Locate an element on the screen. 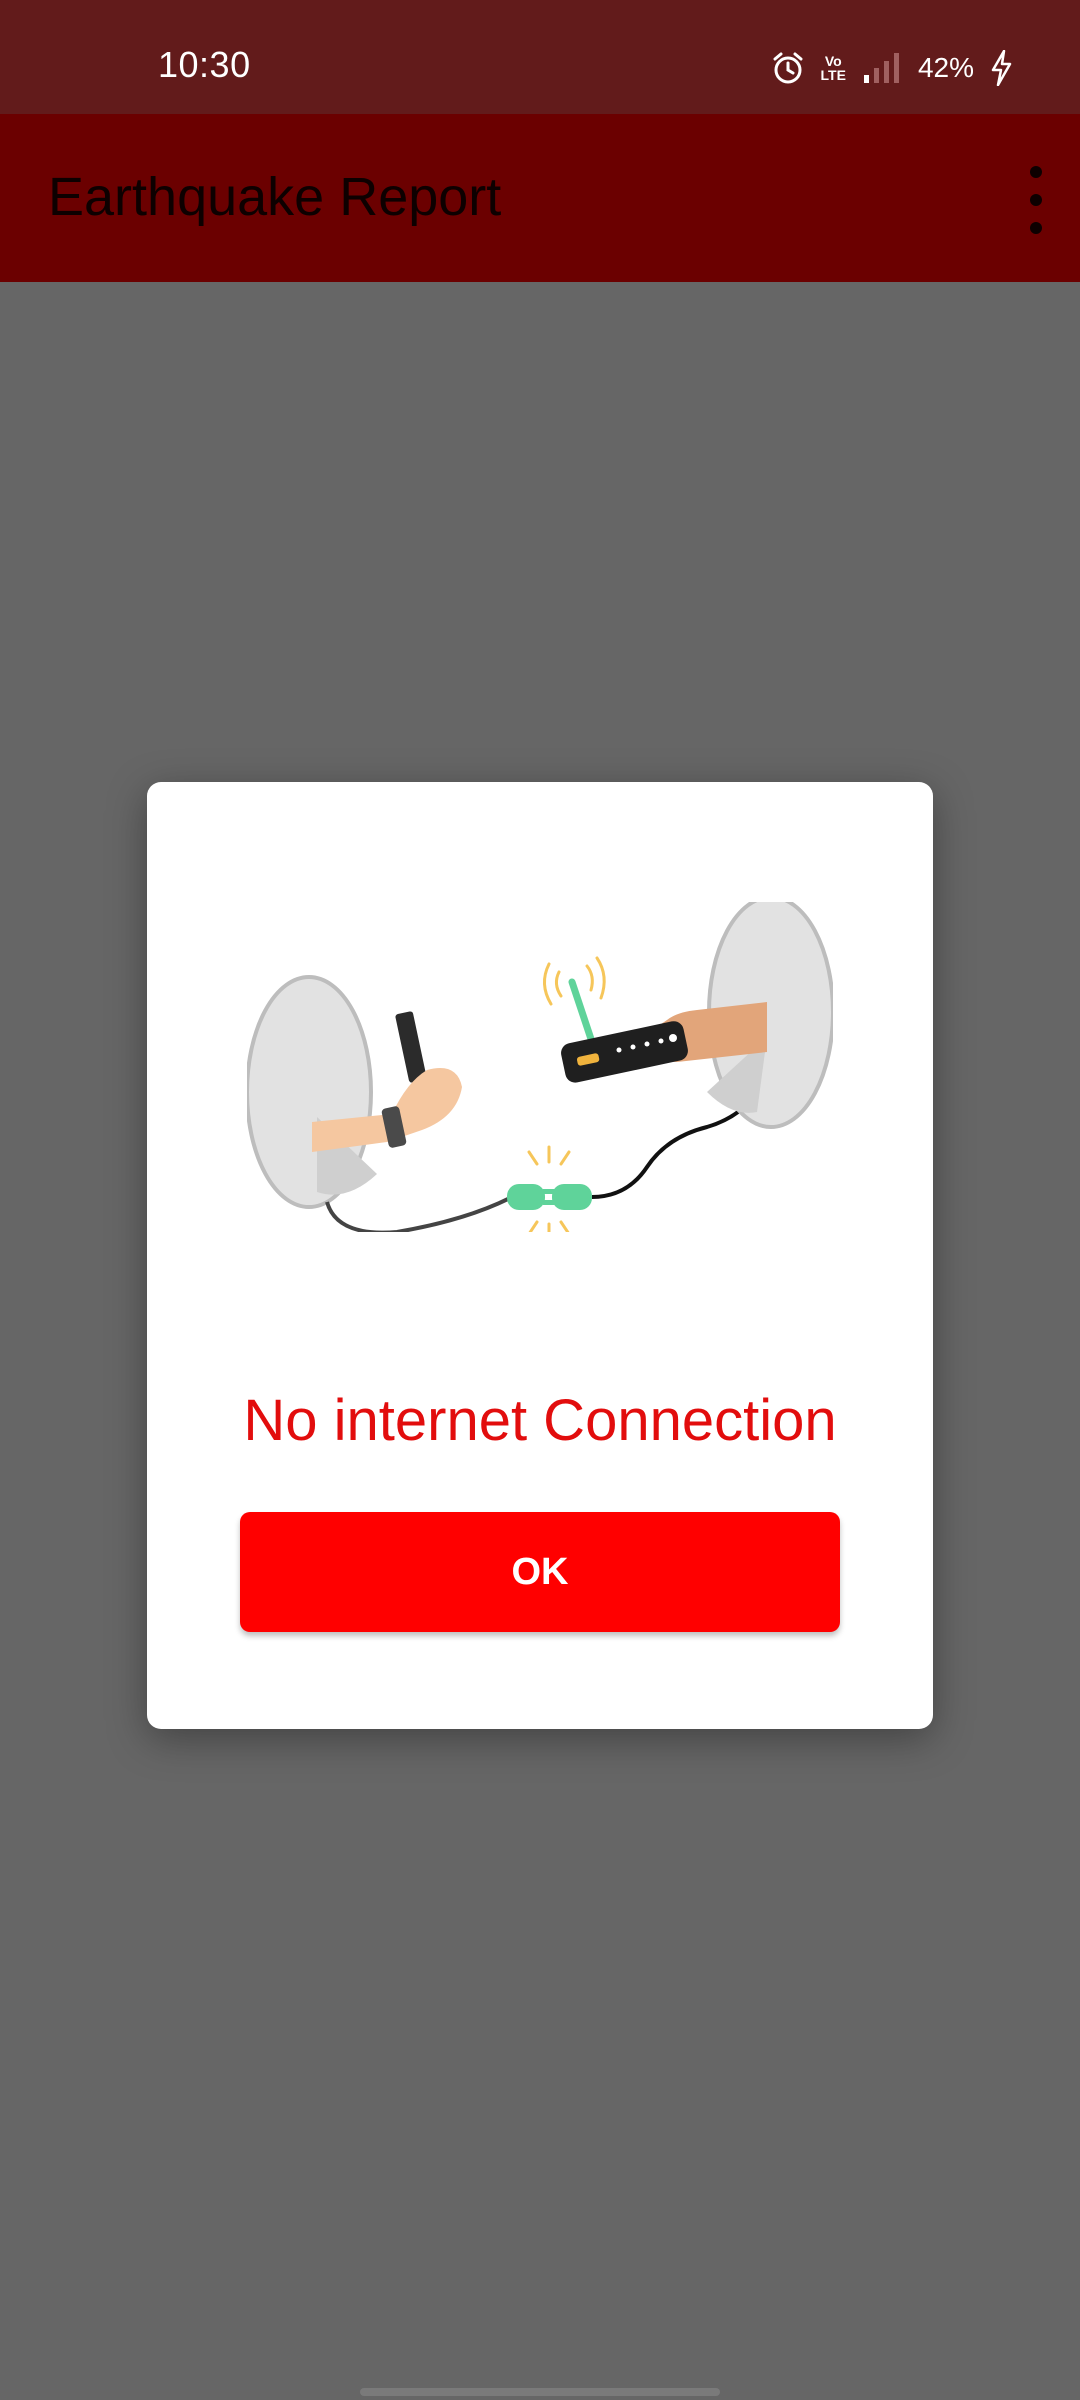  app-title: Earthquake Report is located at coordinates (275, 197).